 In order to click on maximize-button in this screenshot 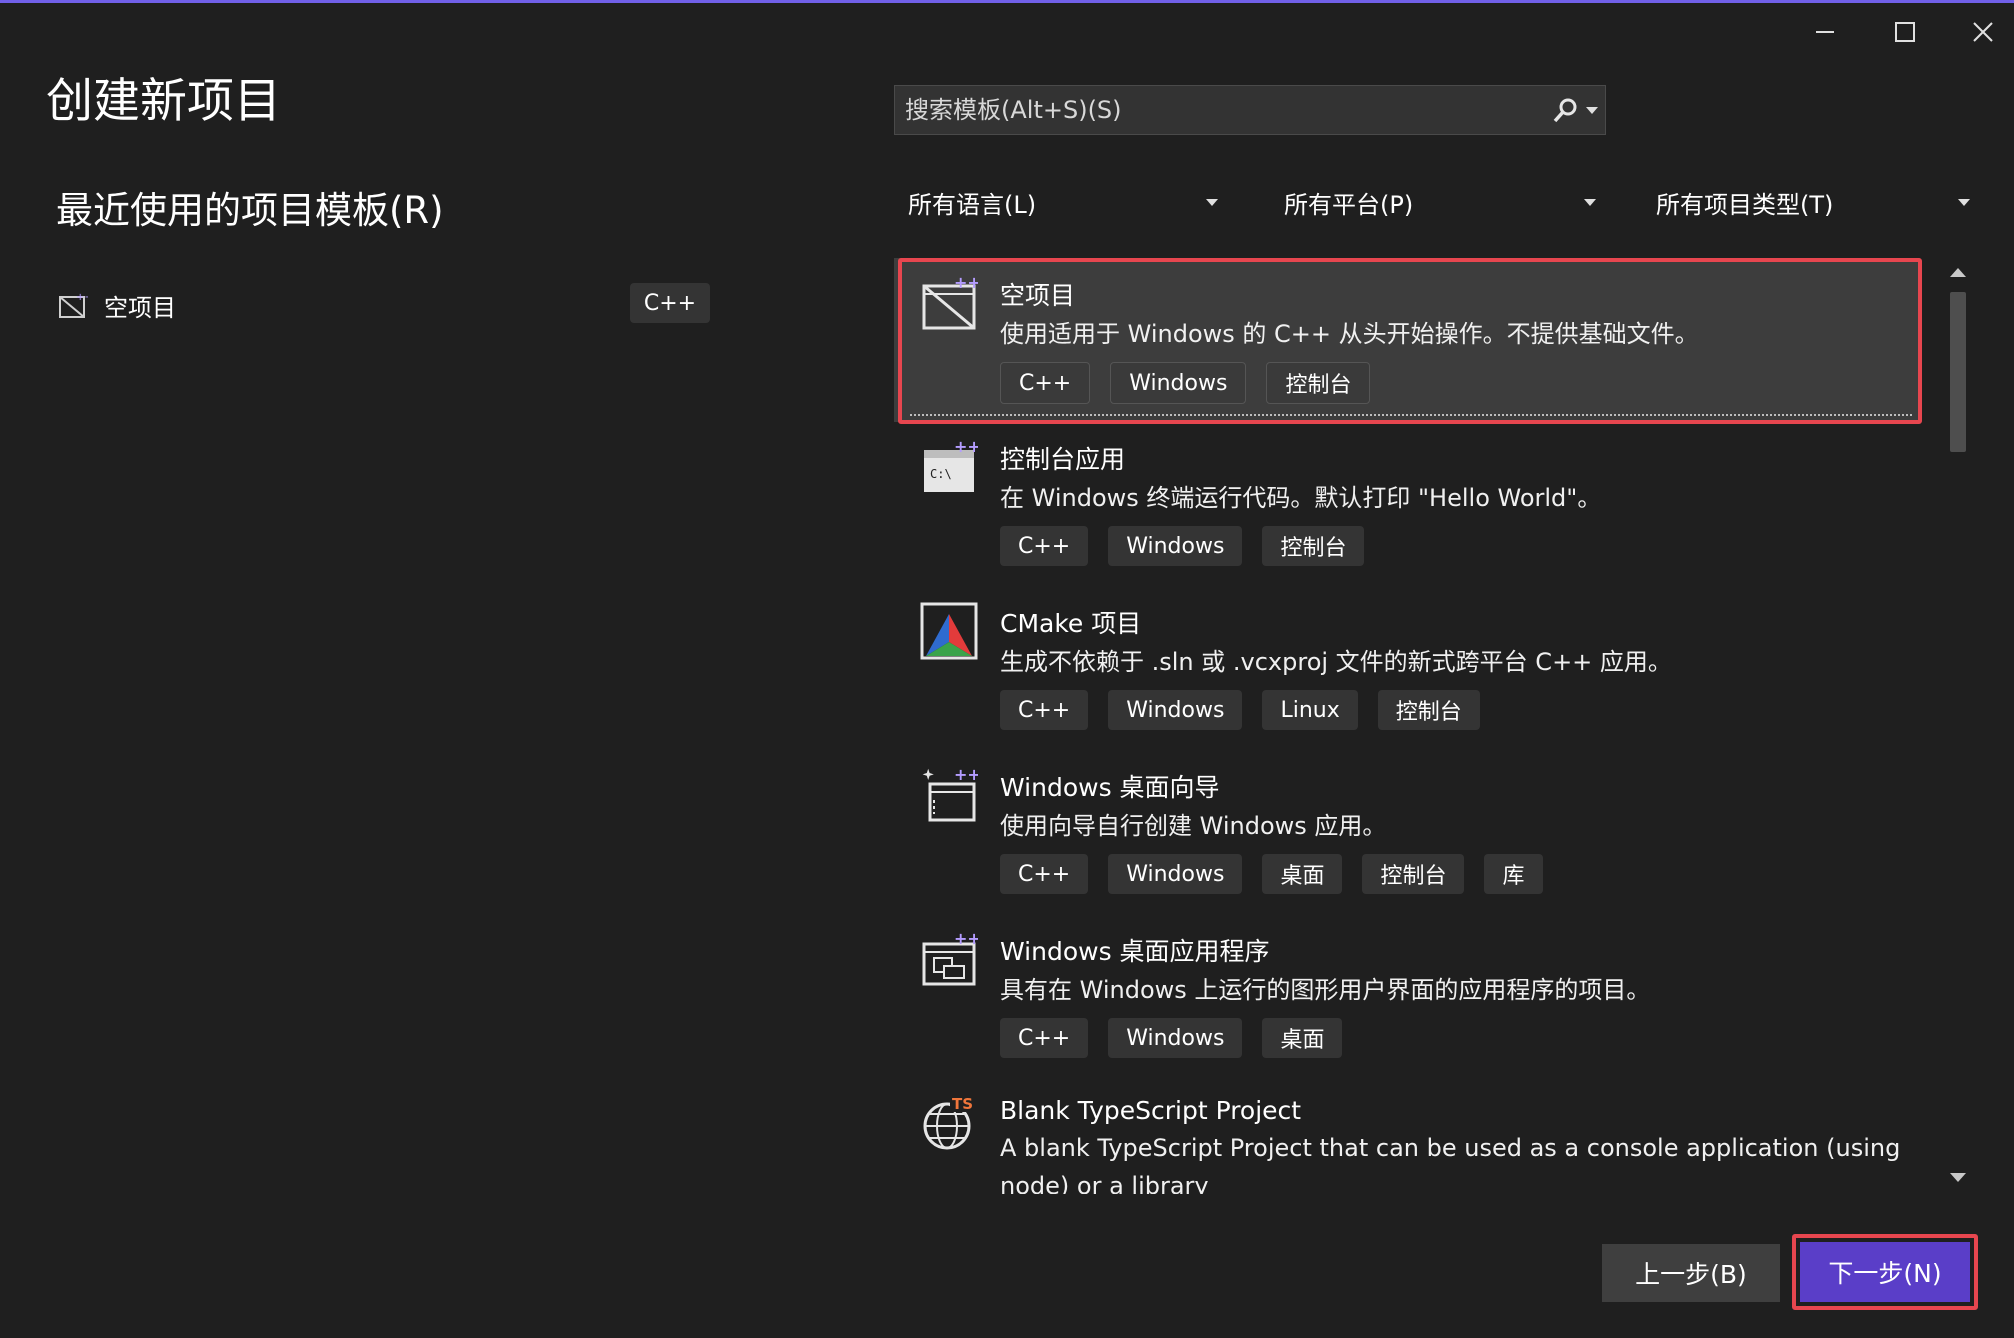, I will do `click(1905, 32)`.